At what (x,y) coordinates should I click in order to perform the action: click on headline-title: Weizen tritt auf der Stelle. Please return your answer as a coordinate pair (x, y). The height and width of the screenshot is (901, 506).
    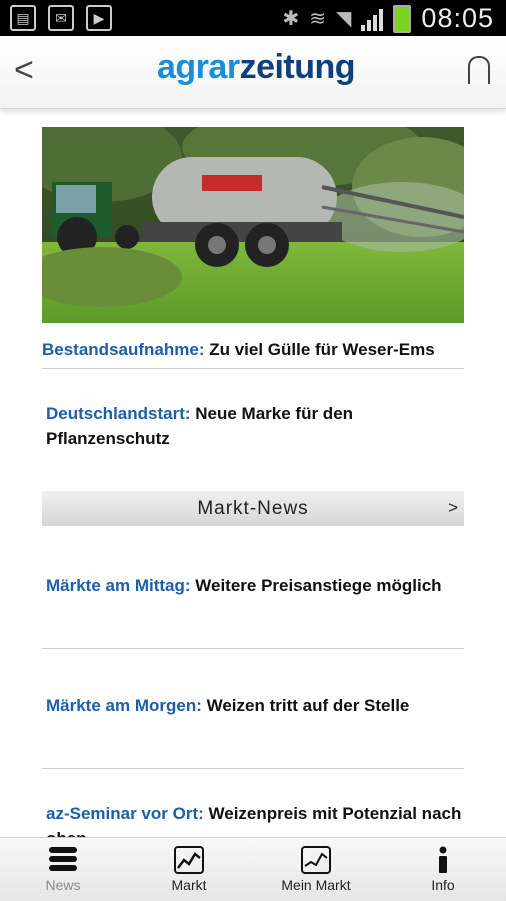
    Looking at the image, I should click on (308, 705).